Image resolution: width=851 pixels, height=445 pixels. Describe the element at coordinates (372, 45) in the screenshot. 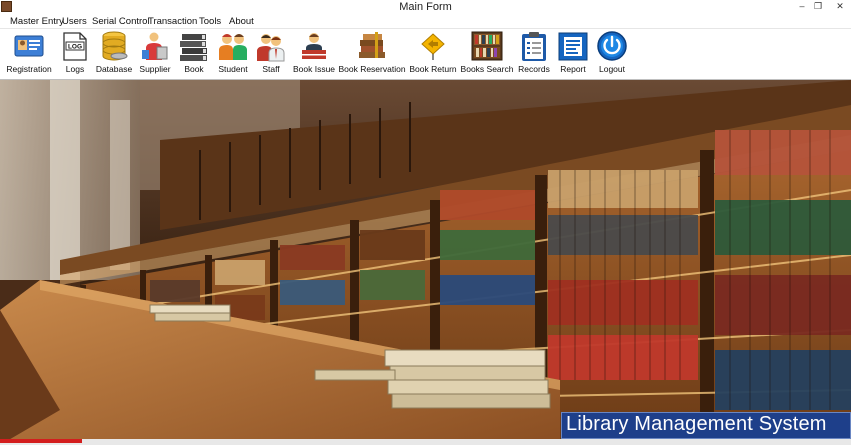

I see `book-reservation-icon` at that location.